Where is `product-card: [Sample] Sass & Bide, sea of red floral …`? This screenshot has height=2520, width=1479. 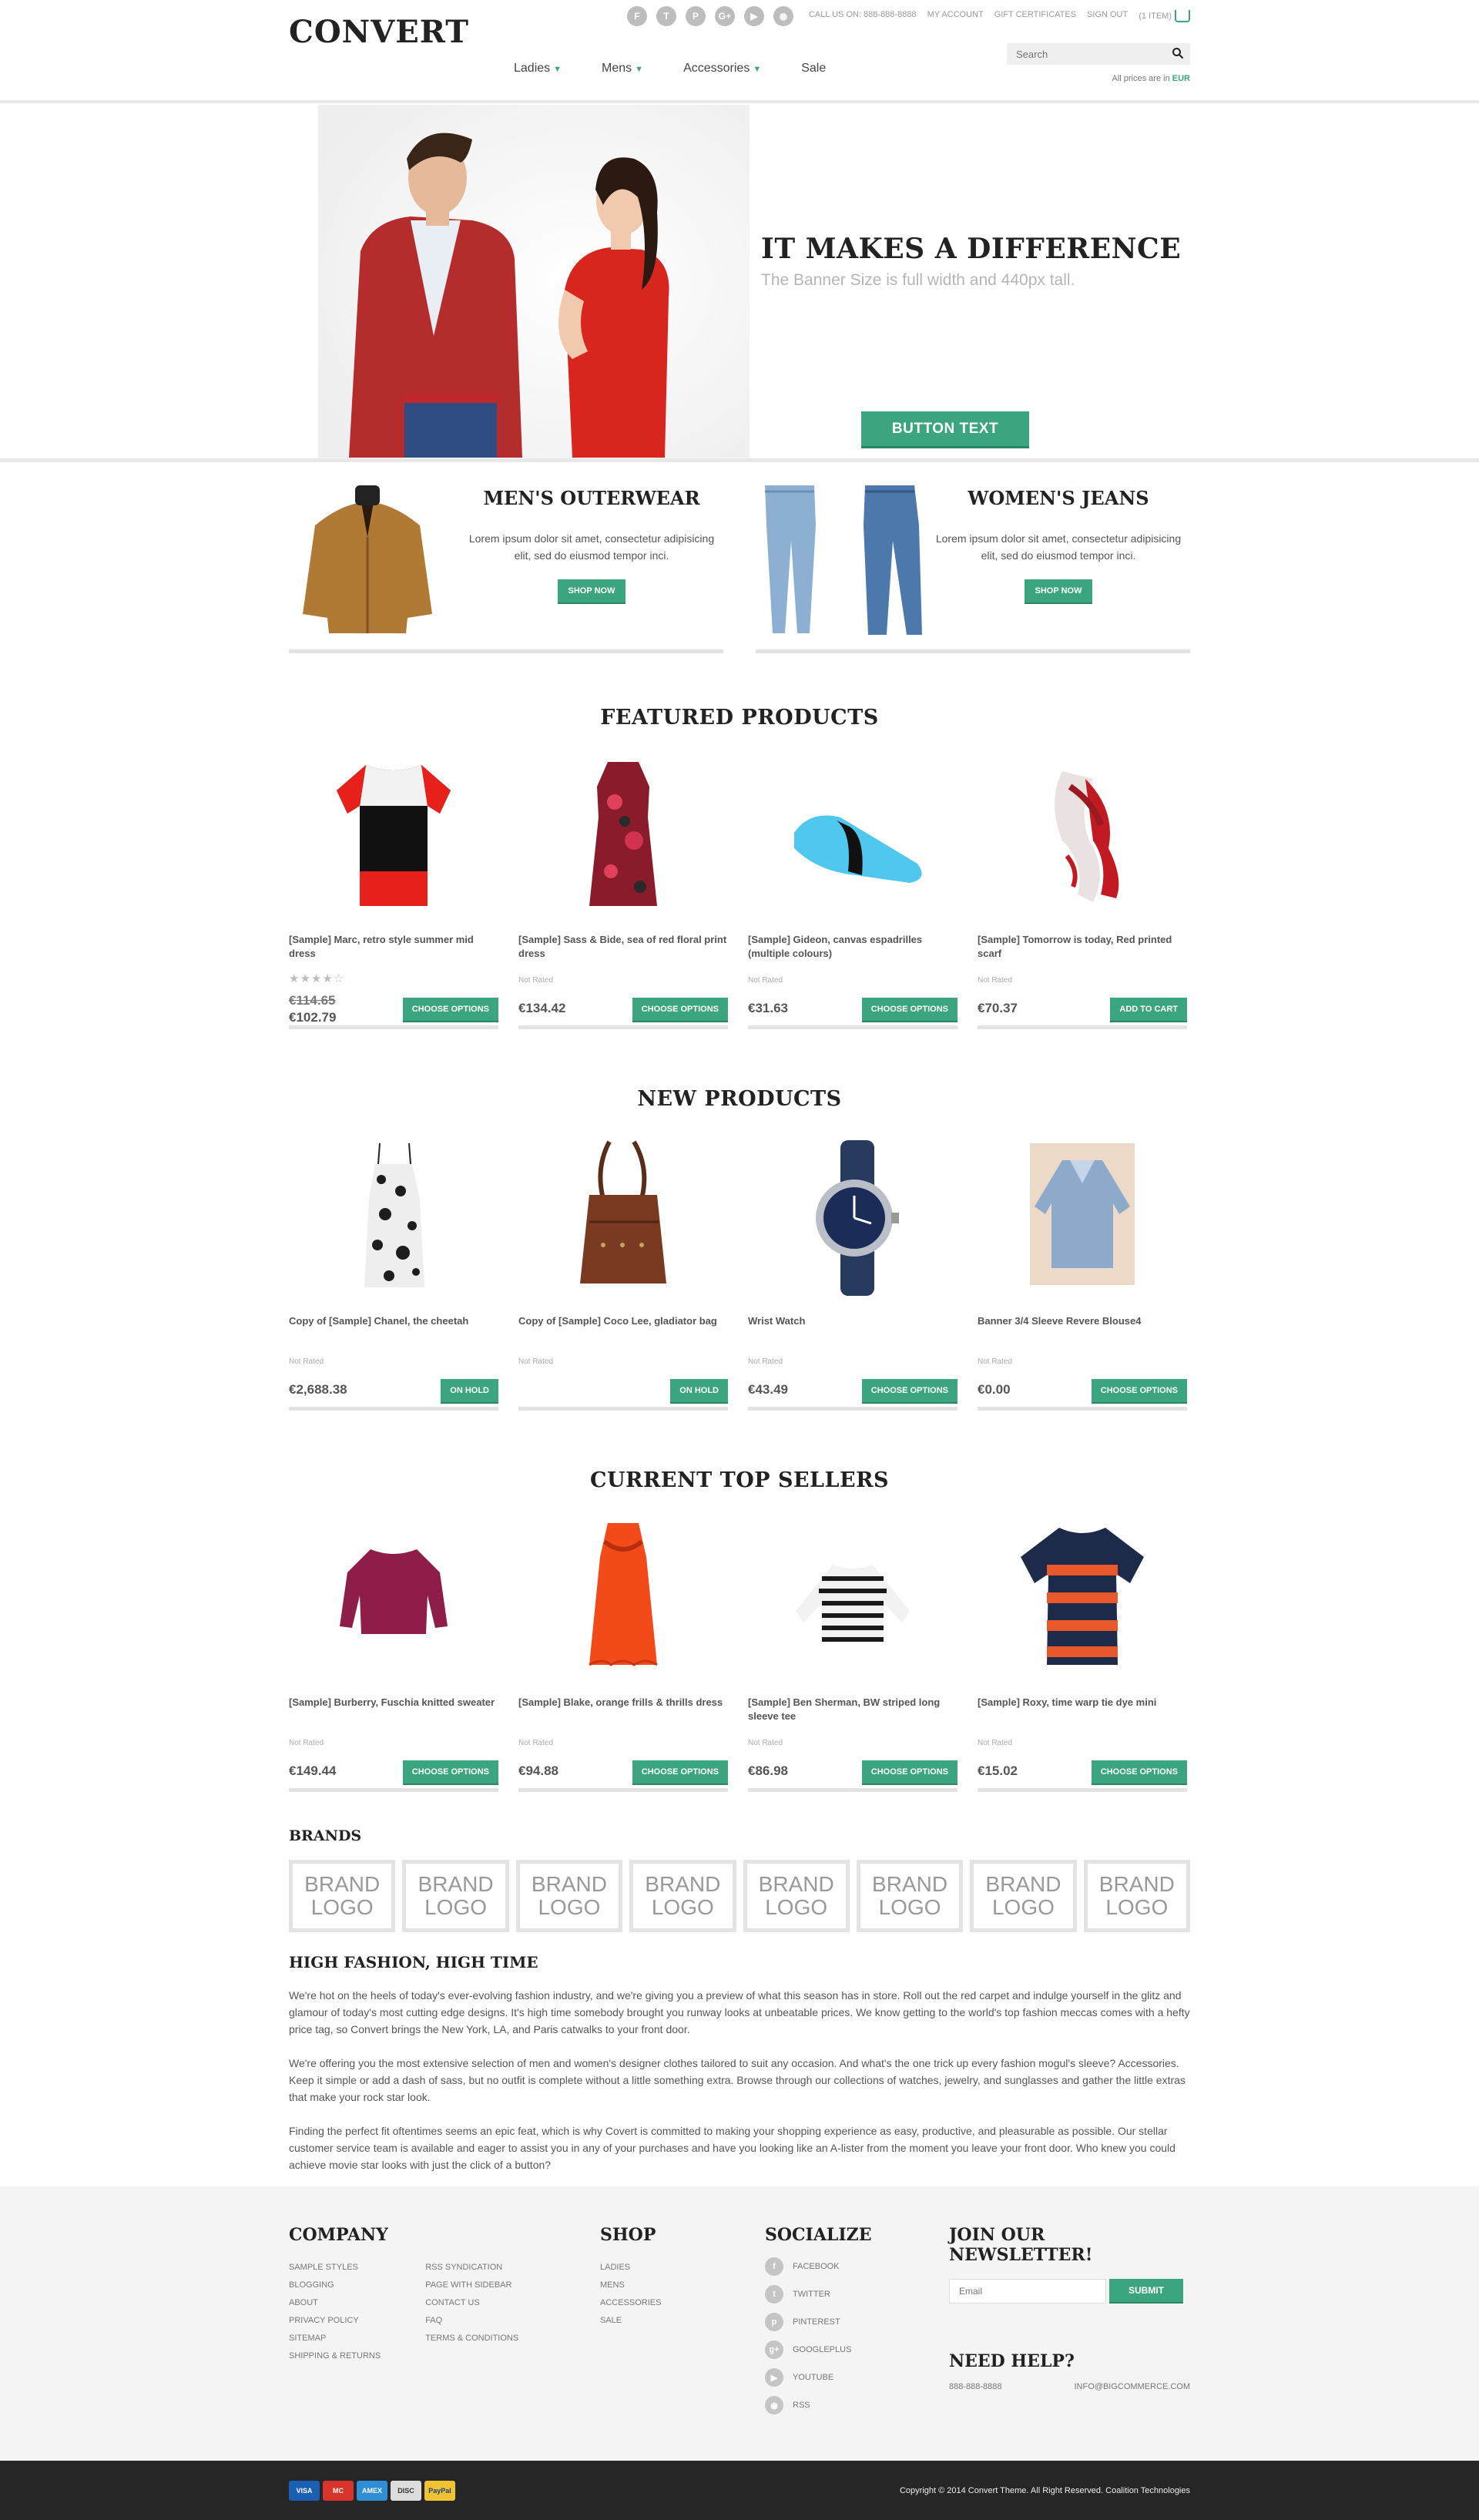 product-card: [Sample] Sass & Bide, sea of red floral … is located at coordinates (623, 893).